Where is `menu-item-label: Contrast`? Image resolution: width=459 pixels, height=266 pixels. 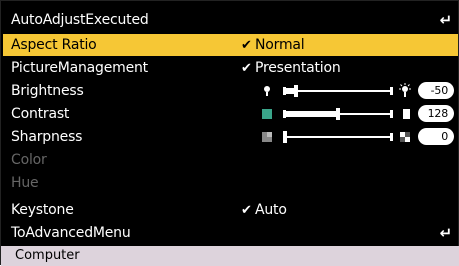 menu-item-label: Contrast is located at coordinates (40, 114).